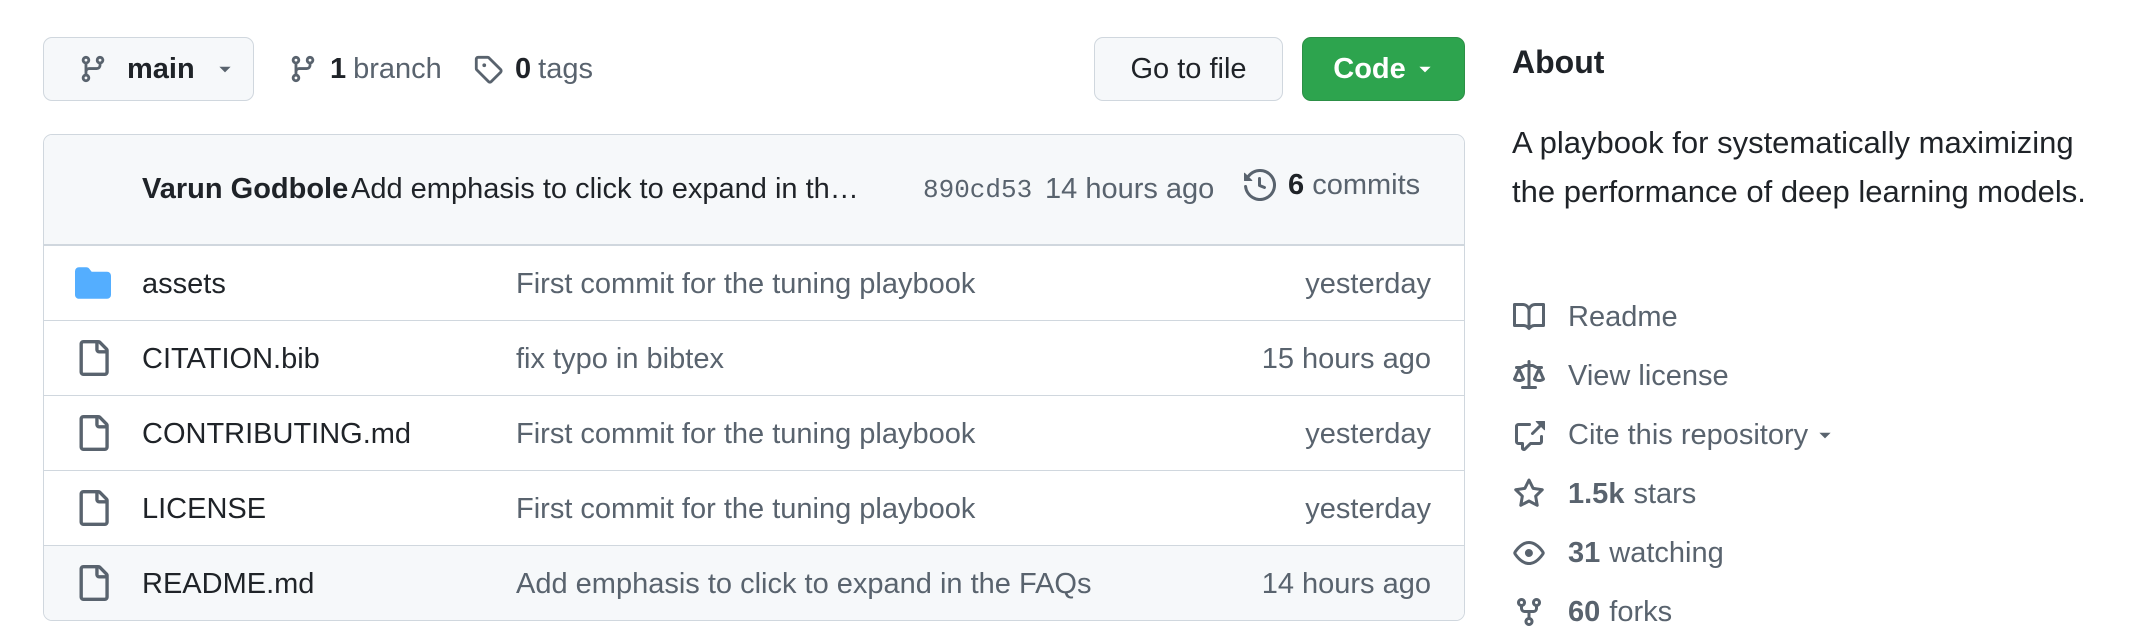  Describe the element at coordinates (276, 434) in the screenshot. I see `file-name: CONTRIBUTING.md` at that location.